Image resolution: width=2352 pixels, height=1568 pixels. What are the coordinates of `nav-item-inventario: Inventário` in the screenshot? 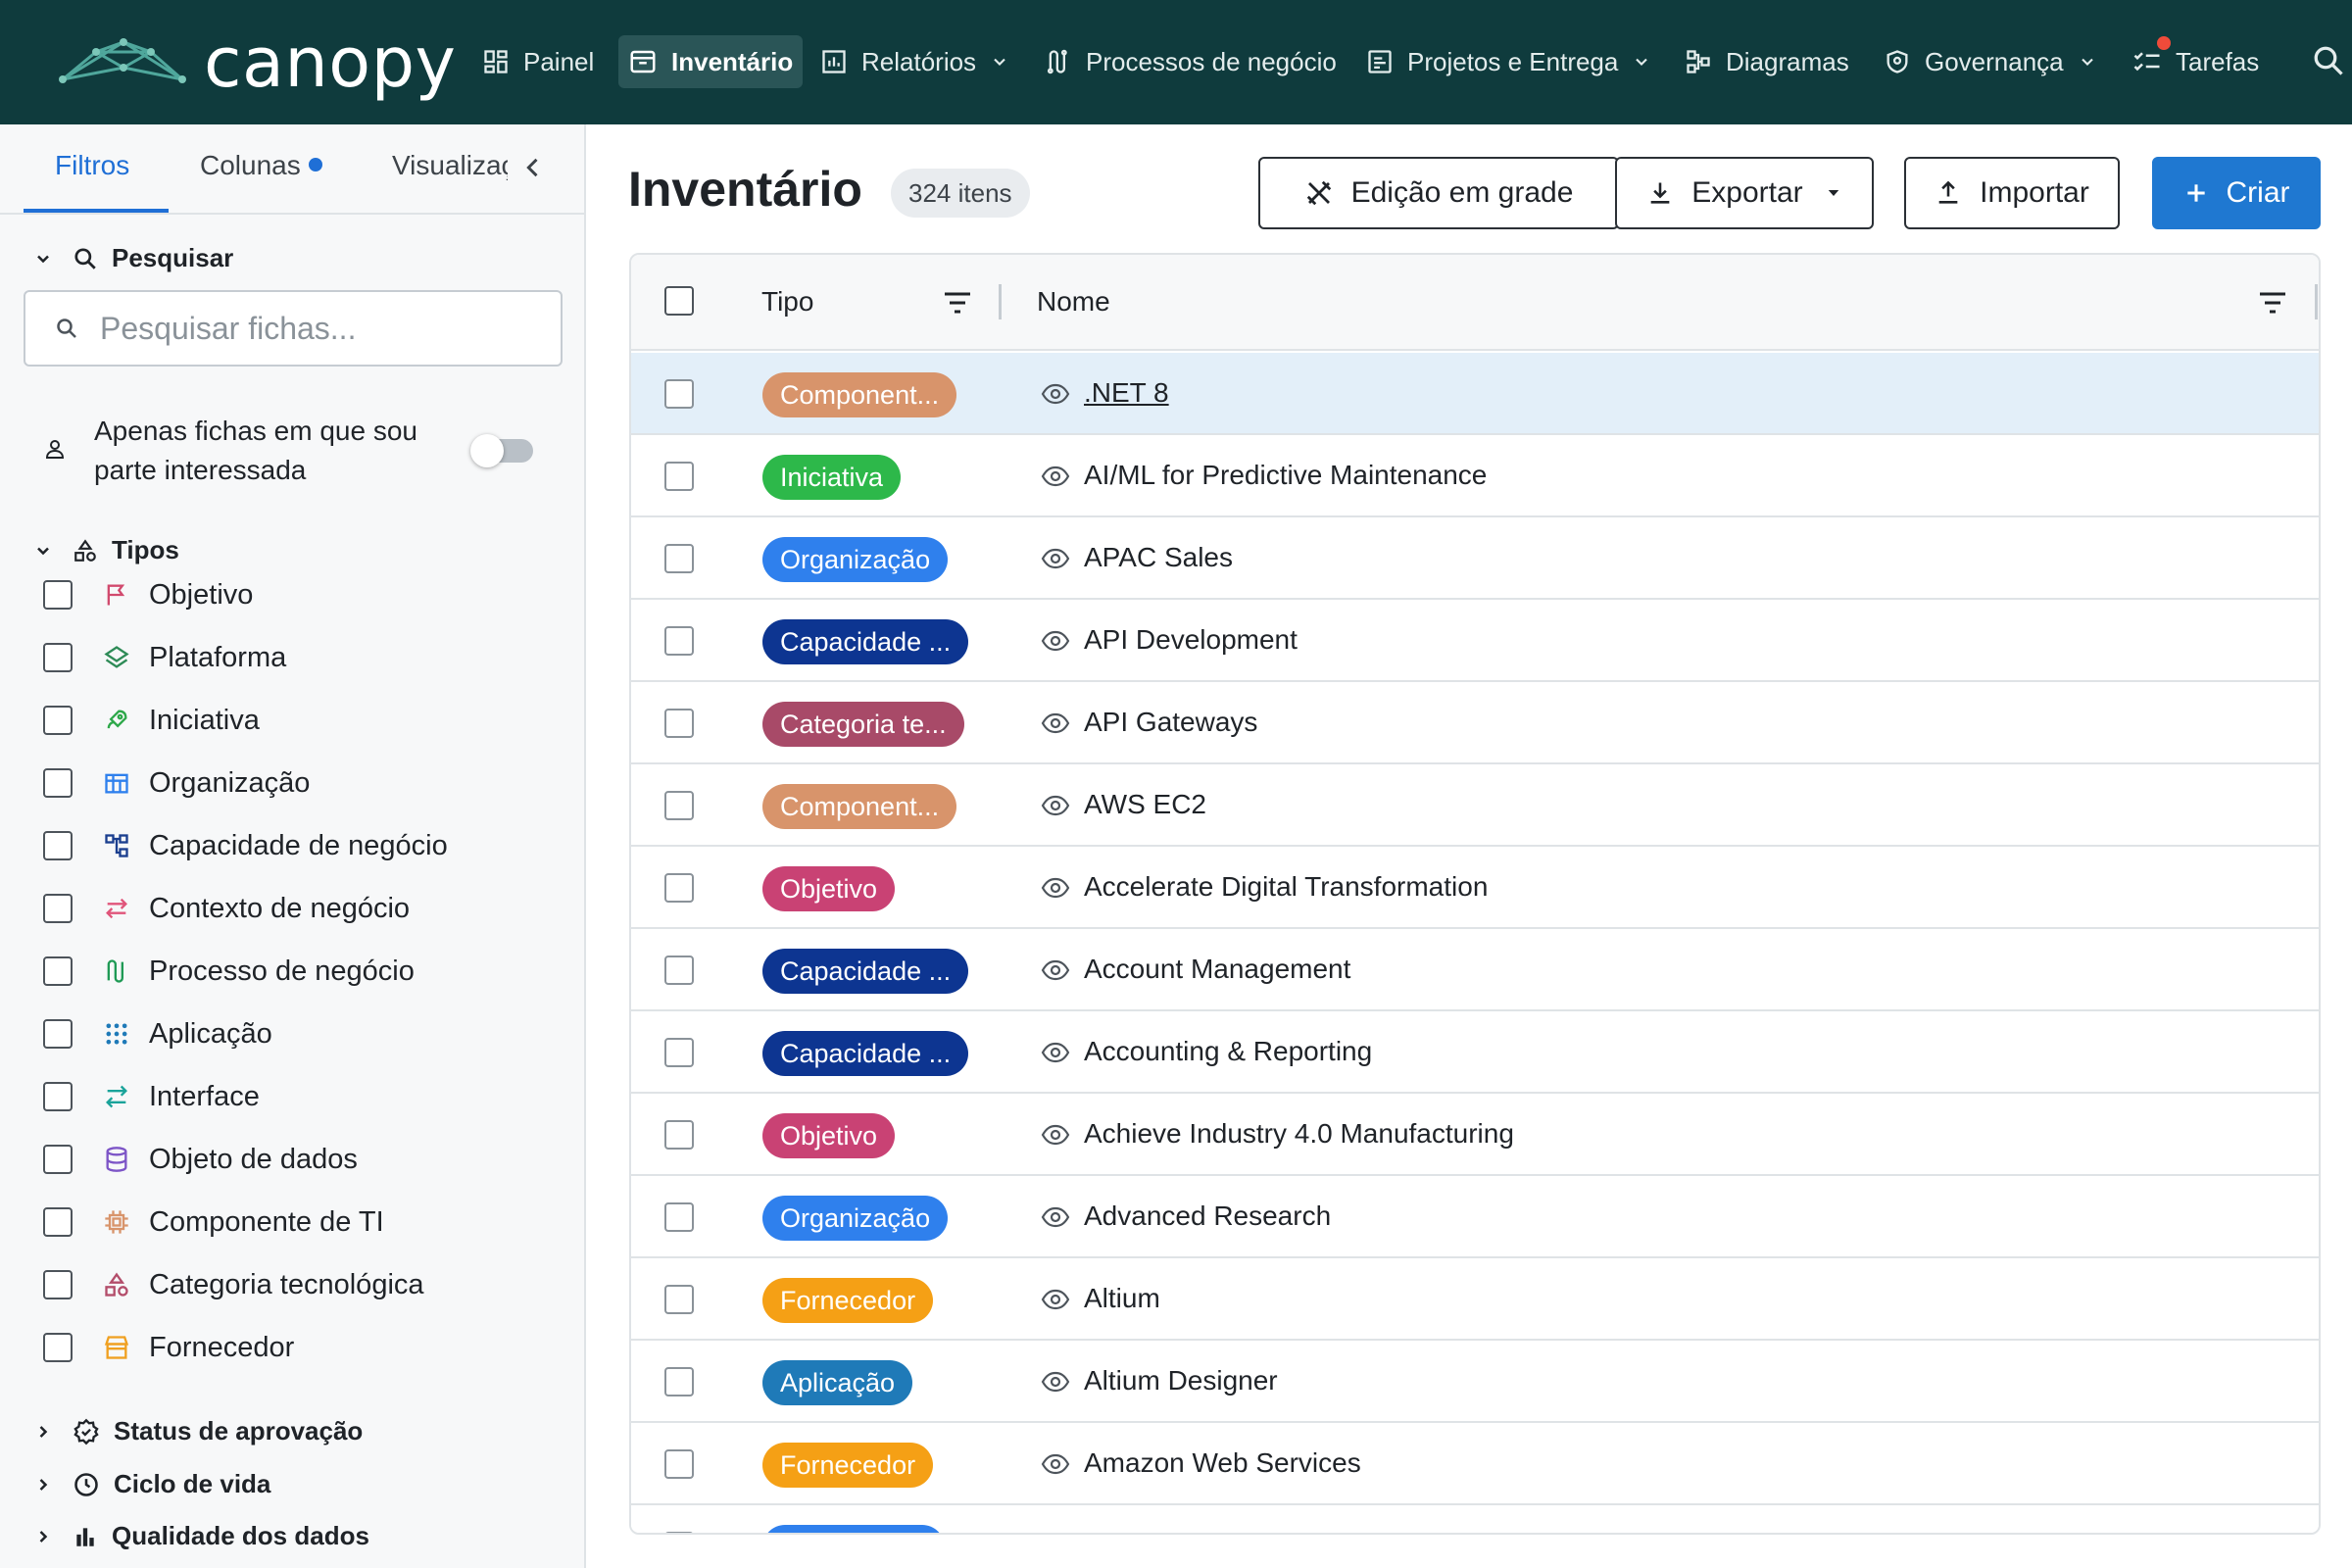 It's located at (711, 61).